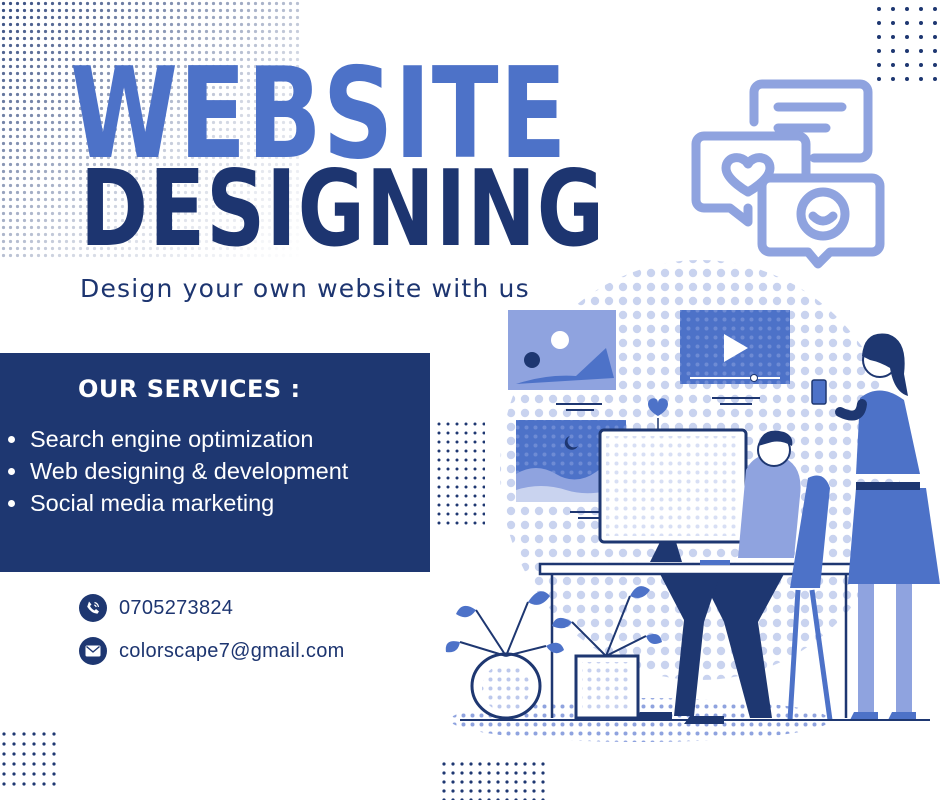  What do you see at coordinates (189, 471) in the screenshot?
I see `service-label: Web designing & development` at bounding box center [189, 471].